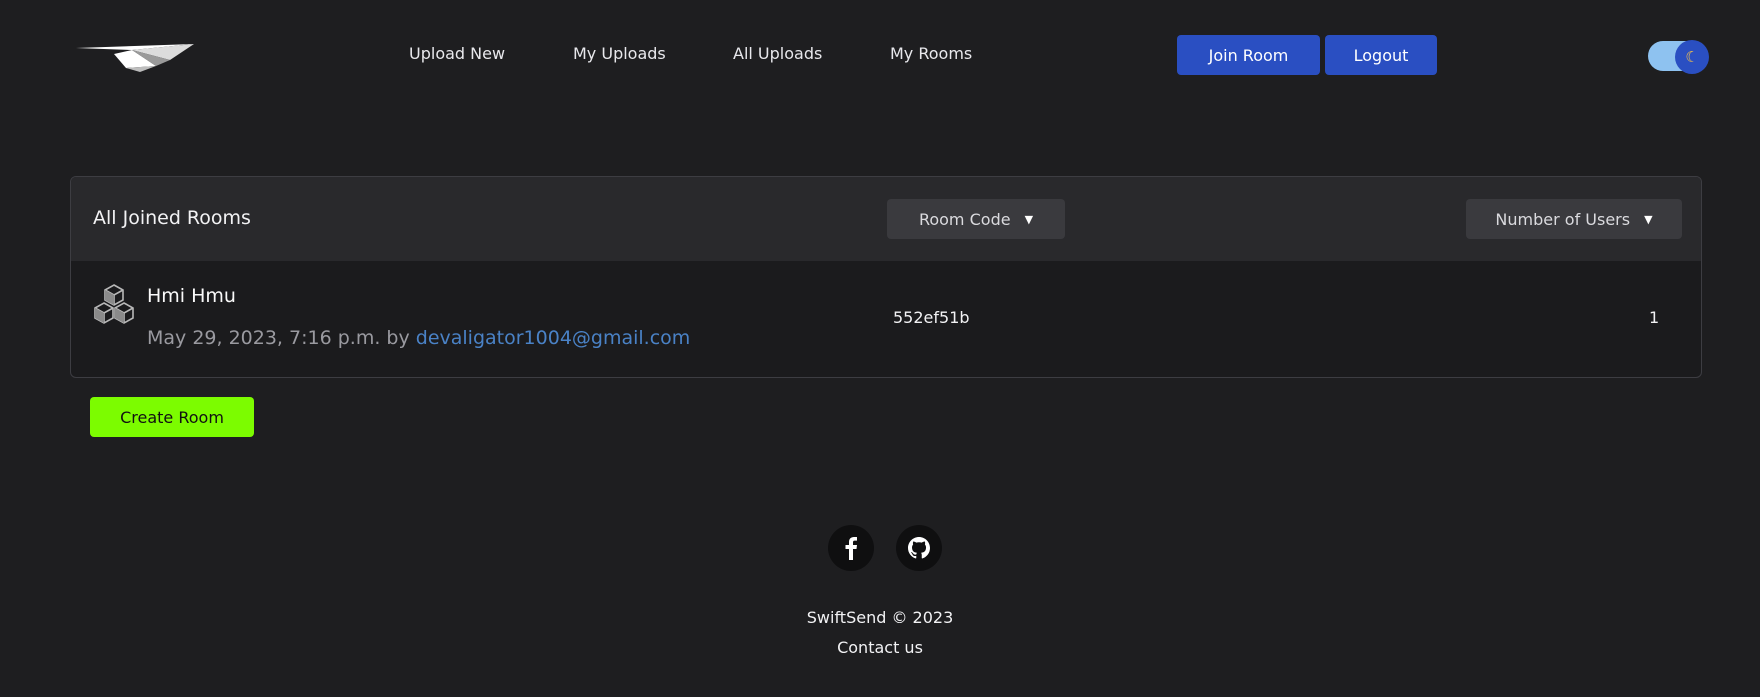 The width and height of the screenshot is (1760, 697). What do you see at coordinates (931, 53) in the screenshot?
I see `nav-my-rooms: My Rooms` at bounding box center [931, 53].